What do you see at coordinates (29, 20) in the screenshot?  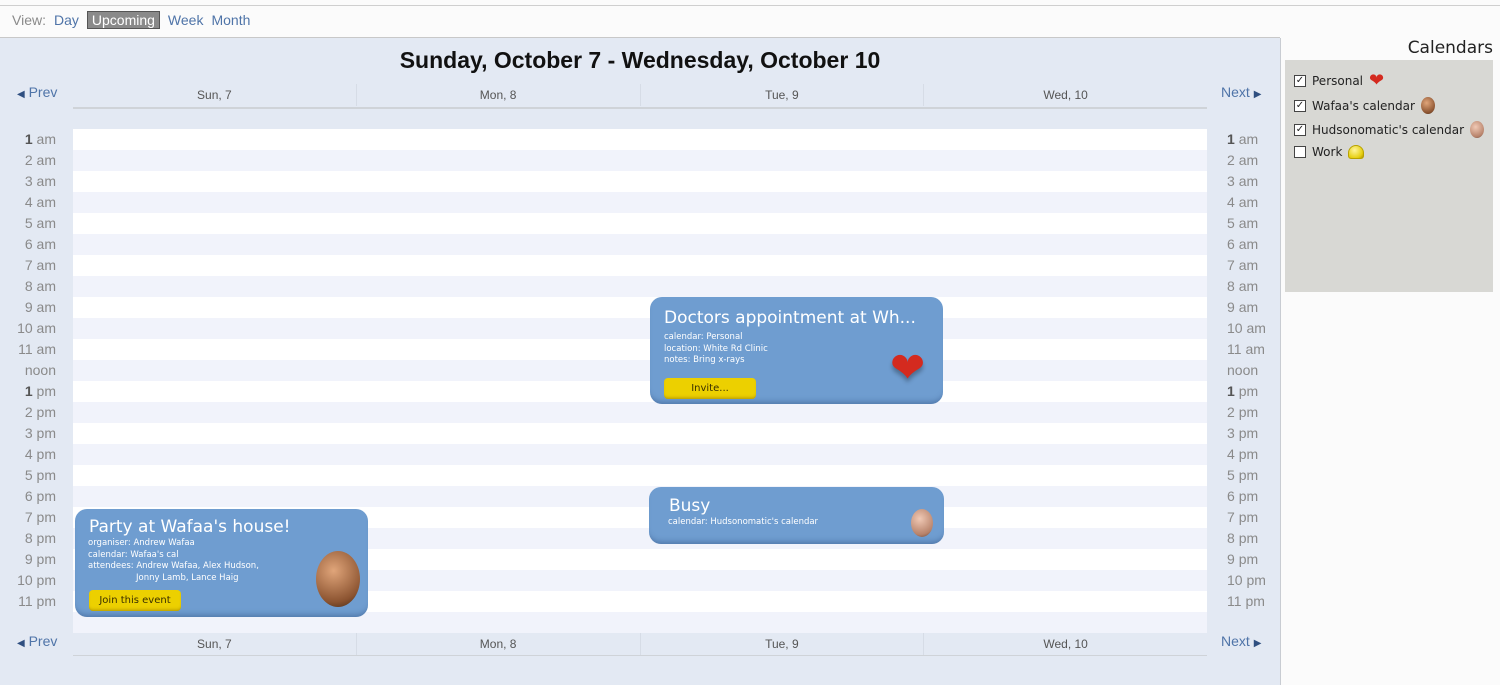 I see `view-label: View:` at bounding box center [29, 20].